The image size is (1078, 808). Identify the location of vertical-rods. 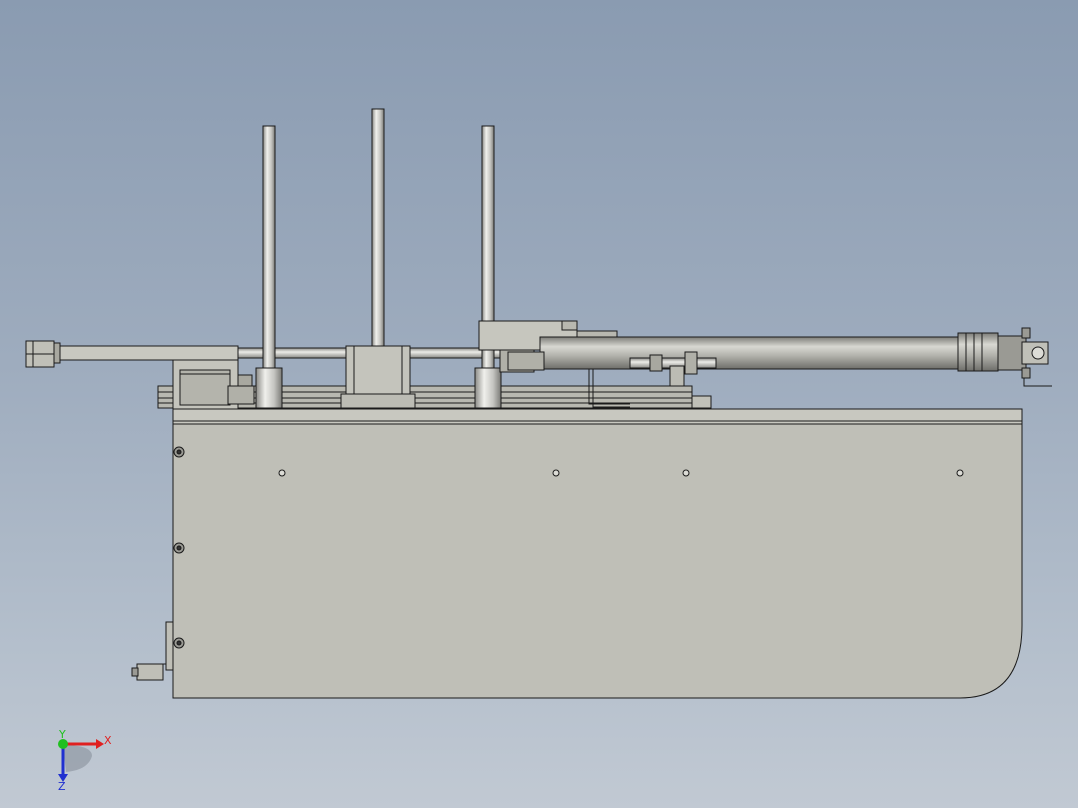
(378, 239).